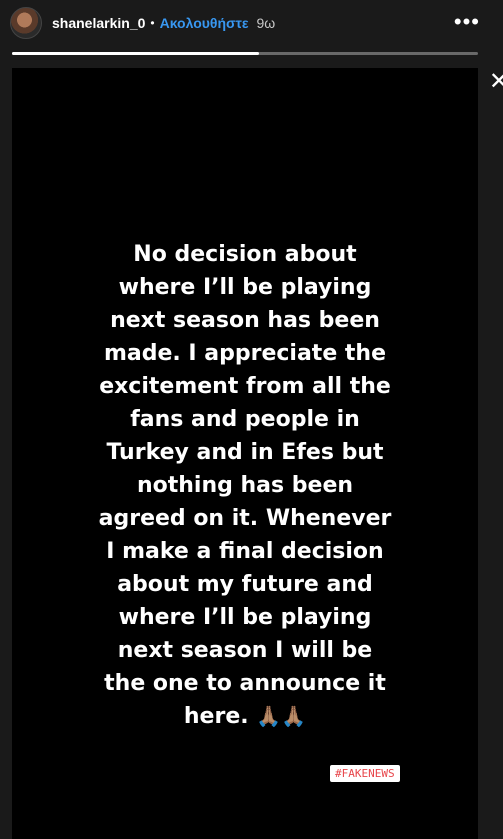 This screenshot has height=839, width=503. Describe the element at coordinates (26, 23) in the screenshot. I see `avatar` at that location.